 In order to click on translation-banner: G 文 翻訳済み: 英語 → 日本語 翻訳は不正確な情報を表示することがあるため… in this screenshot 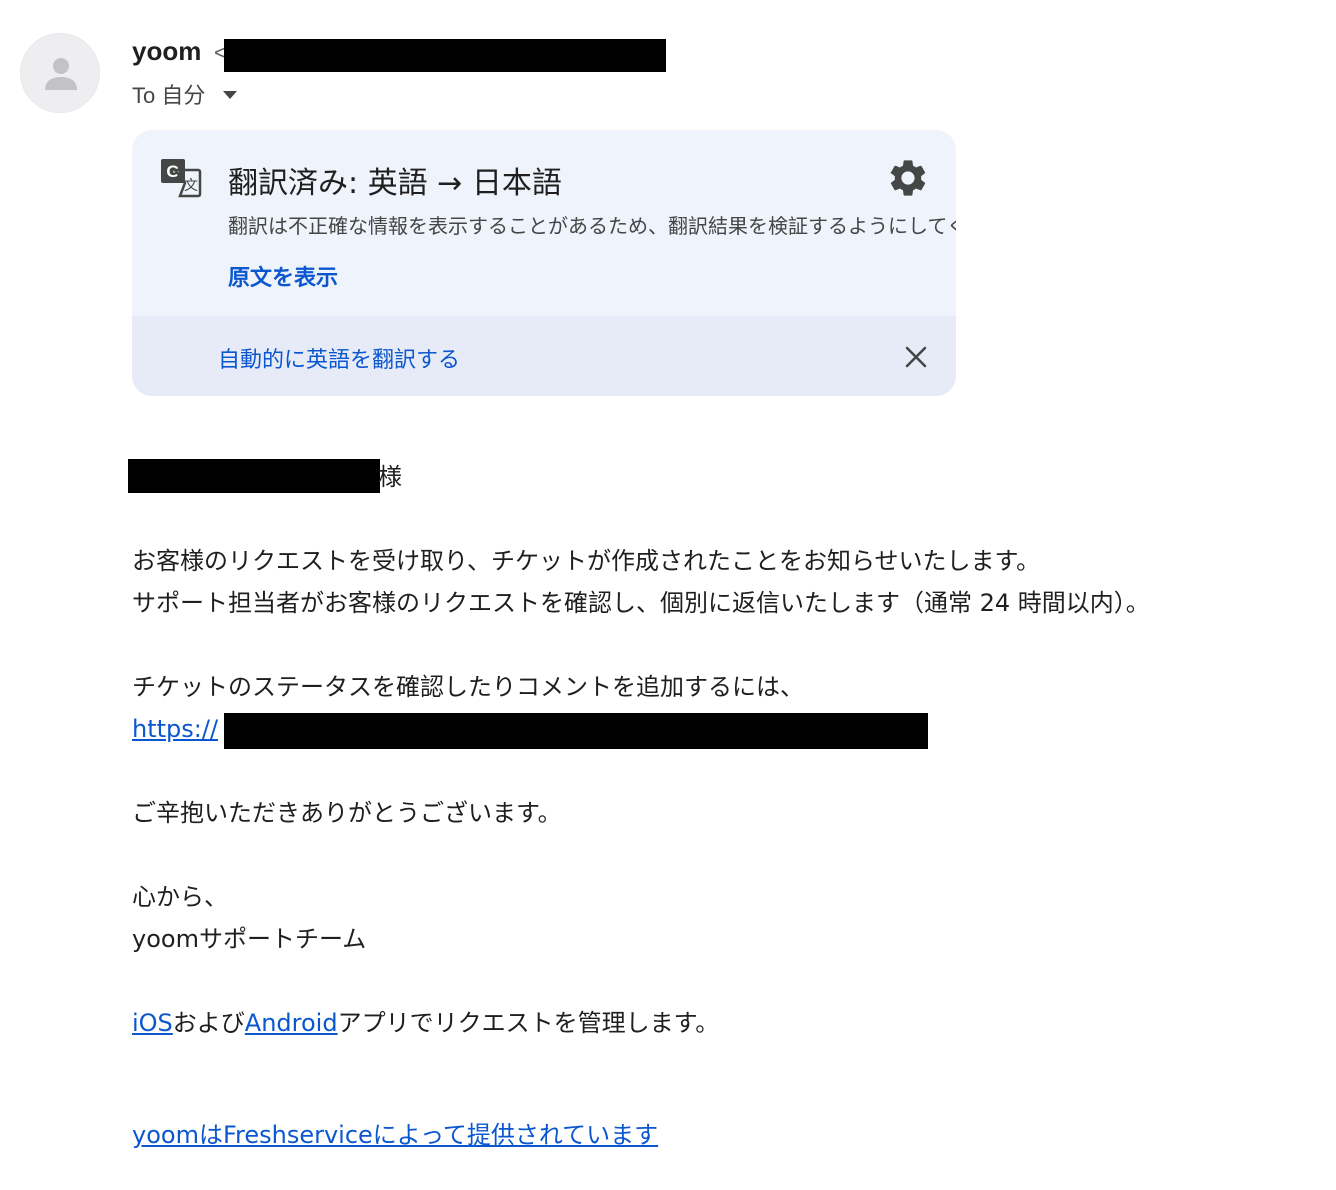, I will do `click(544, 263)`.